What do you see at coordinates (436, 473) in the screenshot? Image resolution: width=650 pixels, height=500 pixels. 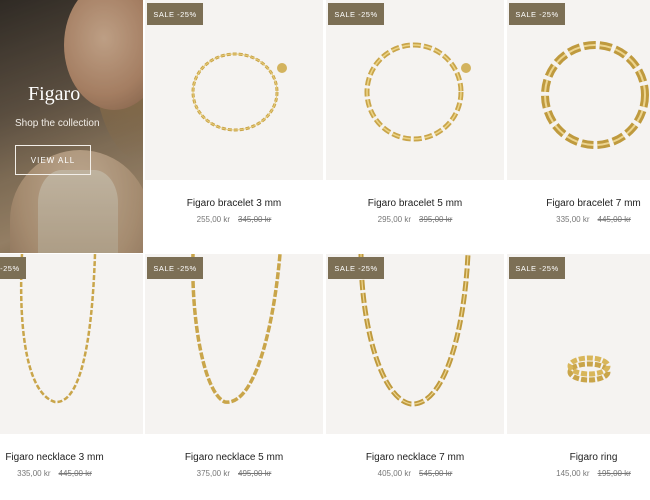 I see `original-price: 545,00 kr` at bounding box center [436, 473].